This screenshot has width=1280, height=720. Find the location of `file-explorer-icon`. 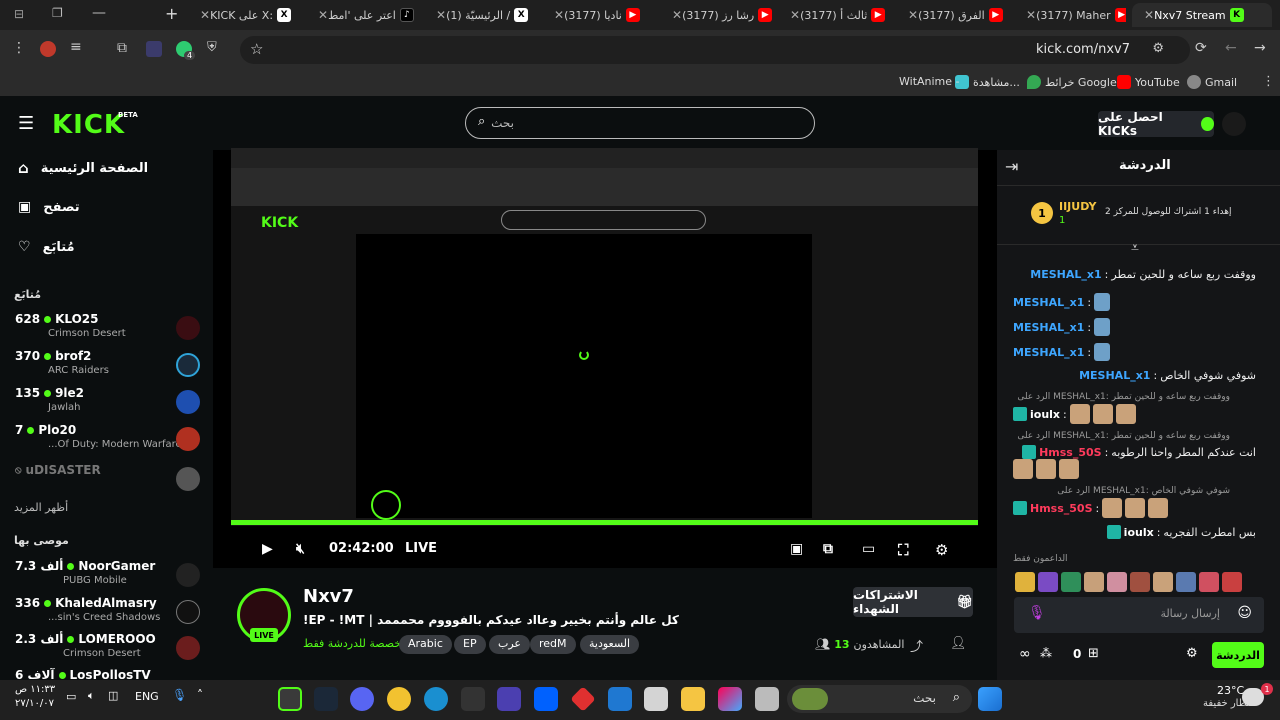

file-explorer-icon is located at coordinates (693, 699).